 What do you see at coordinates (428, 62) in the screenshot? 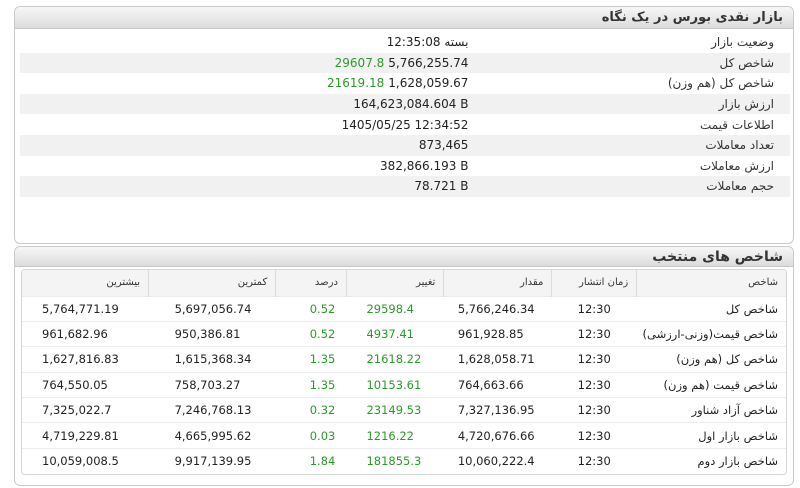
I see `summary-value: 5,766,255.74` at bounding box center [428, 62].